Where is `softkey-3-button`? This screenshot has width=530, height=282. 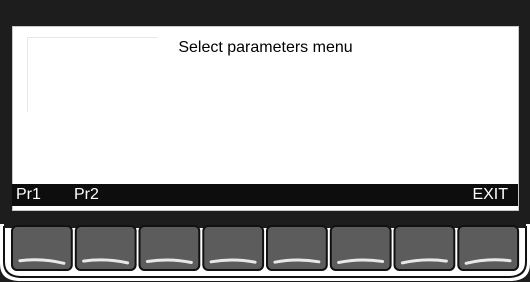 softkey-3-button is located at coordinates (169, 248).